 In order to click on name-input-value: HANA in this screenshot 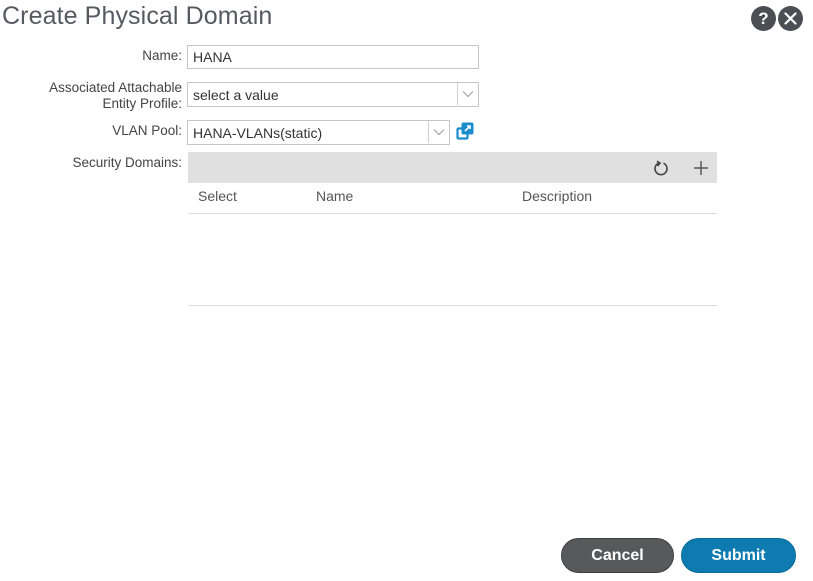, I will do `click(212, 57)`.